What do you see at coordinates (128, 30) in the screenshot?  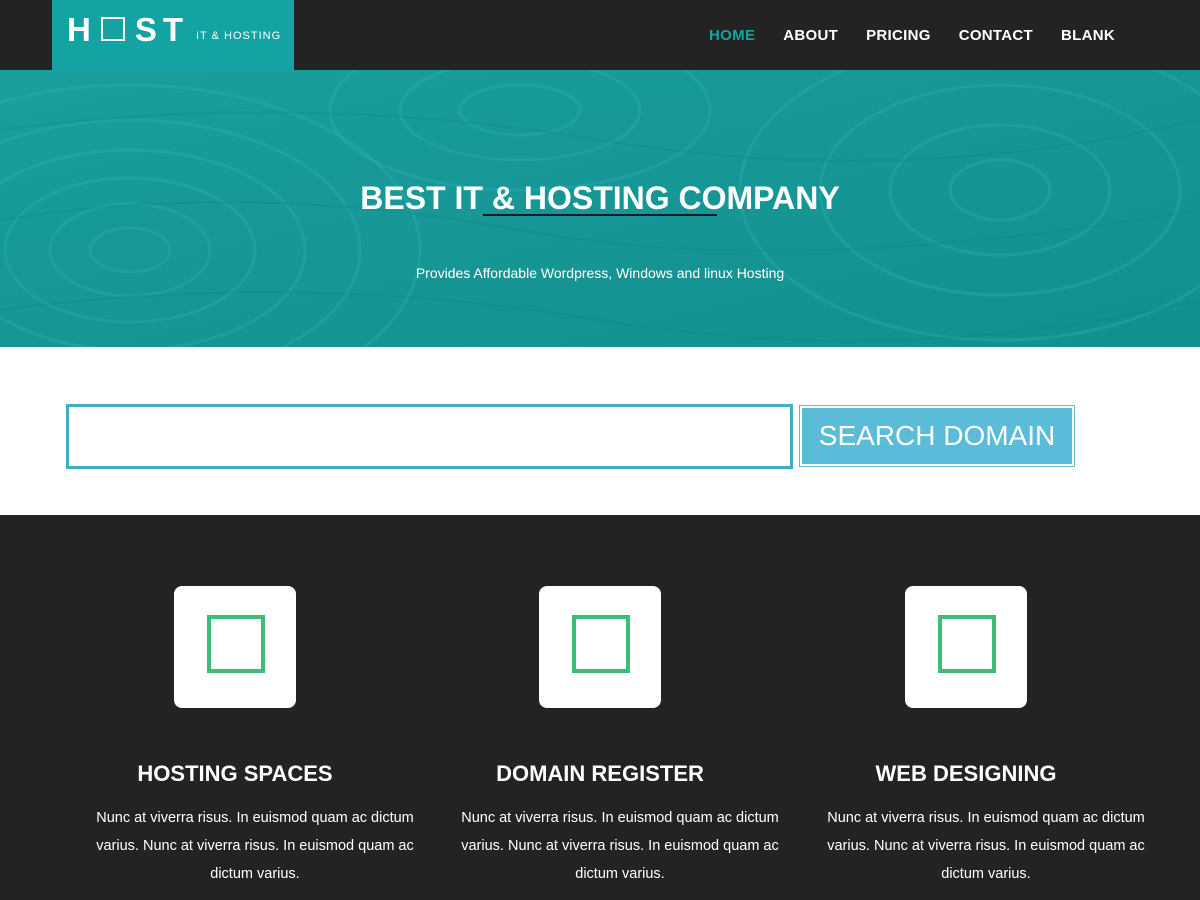 I see `logo-wordmark: H ST` at bounding box center [128, 30].